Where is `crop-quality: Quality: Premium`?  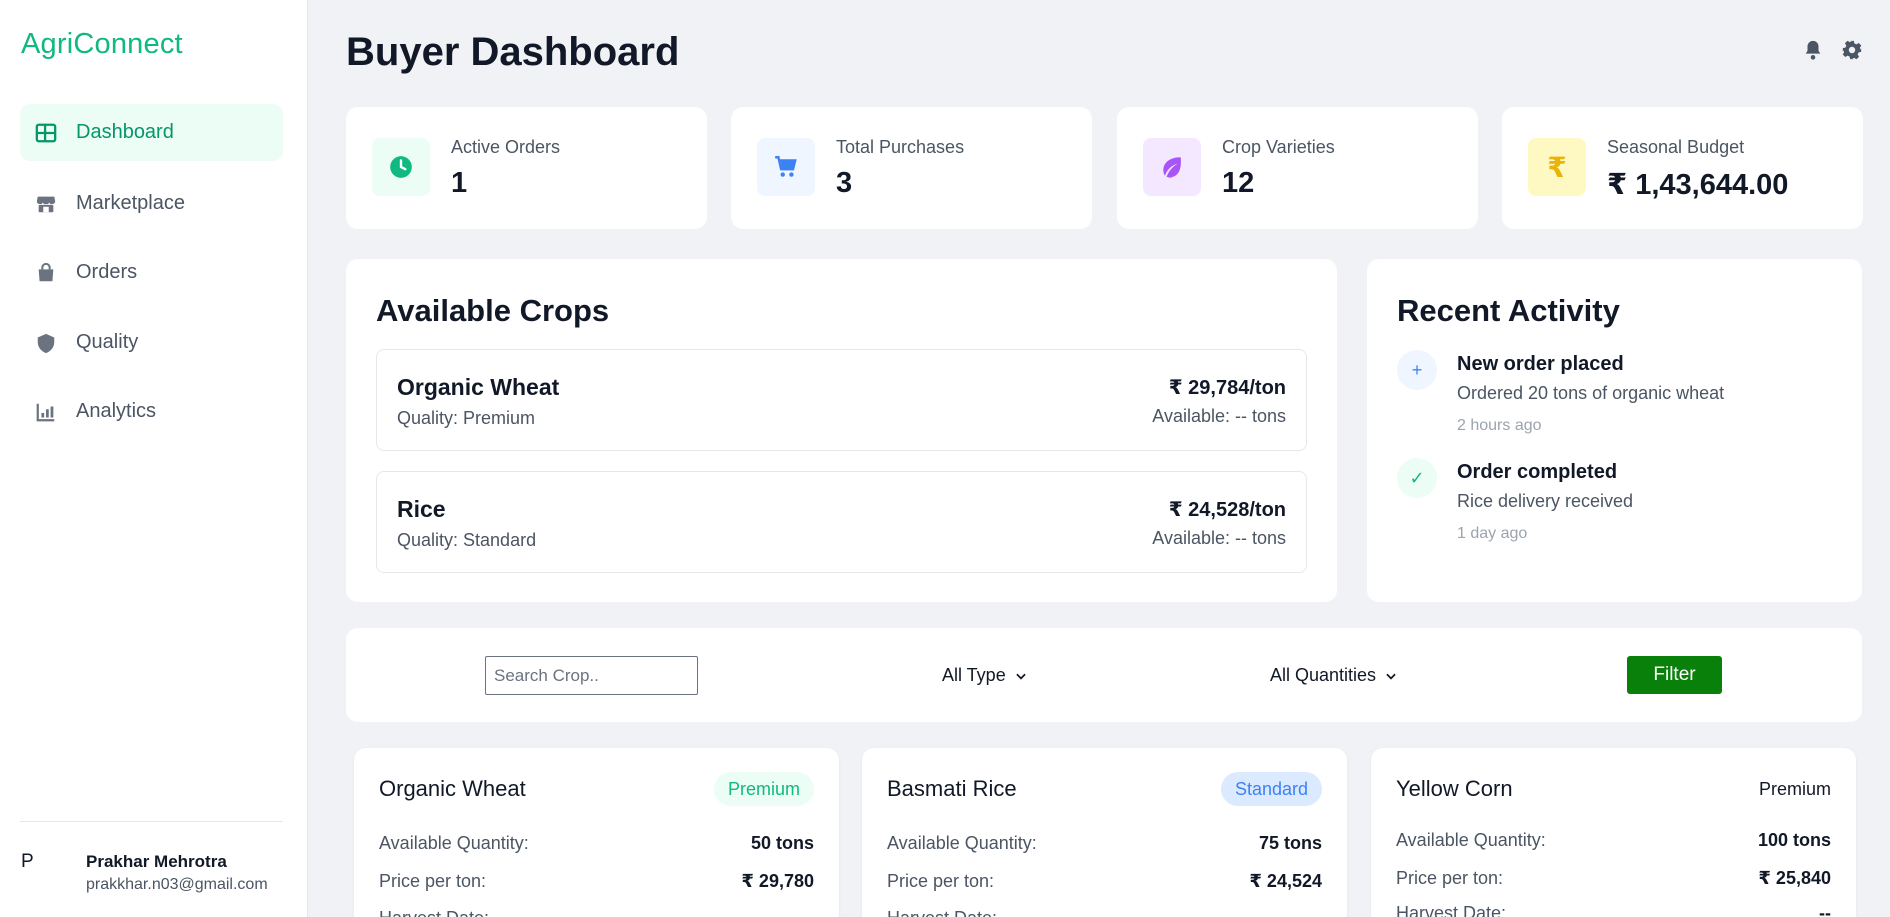 crop-quality: Quality: Premium is located at coordinates (466, 418).